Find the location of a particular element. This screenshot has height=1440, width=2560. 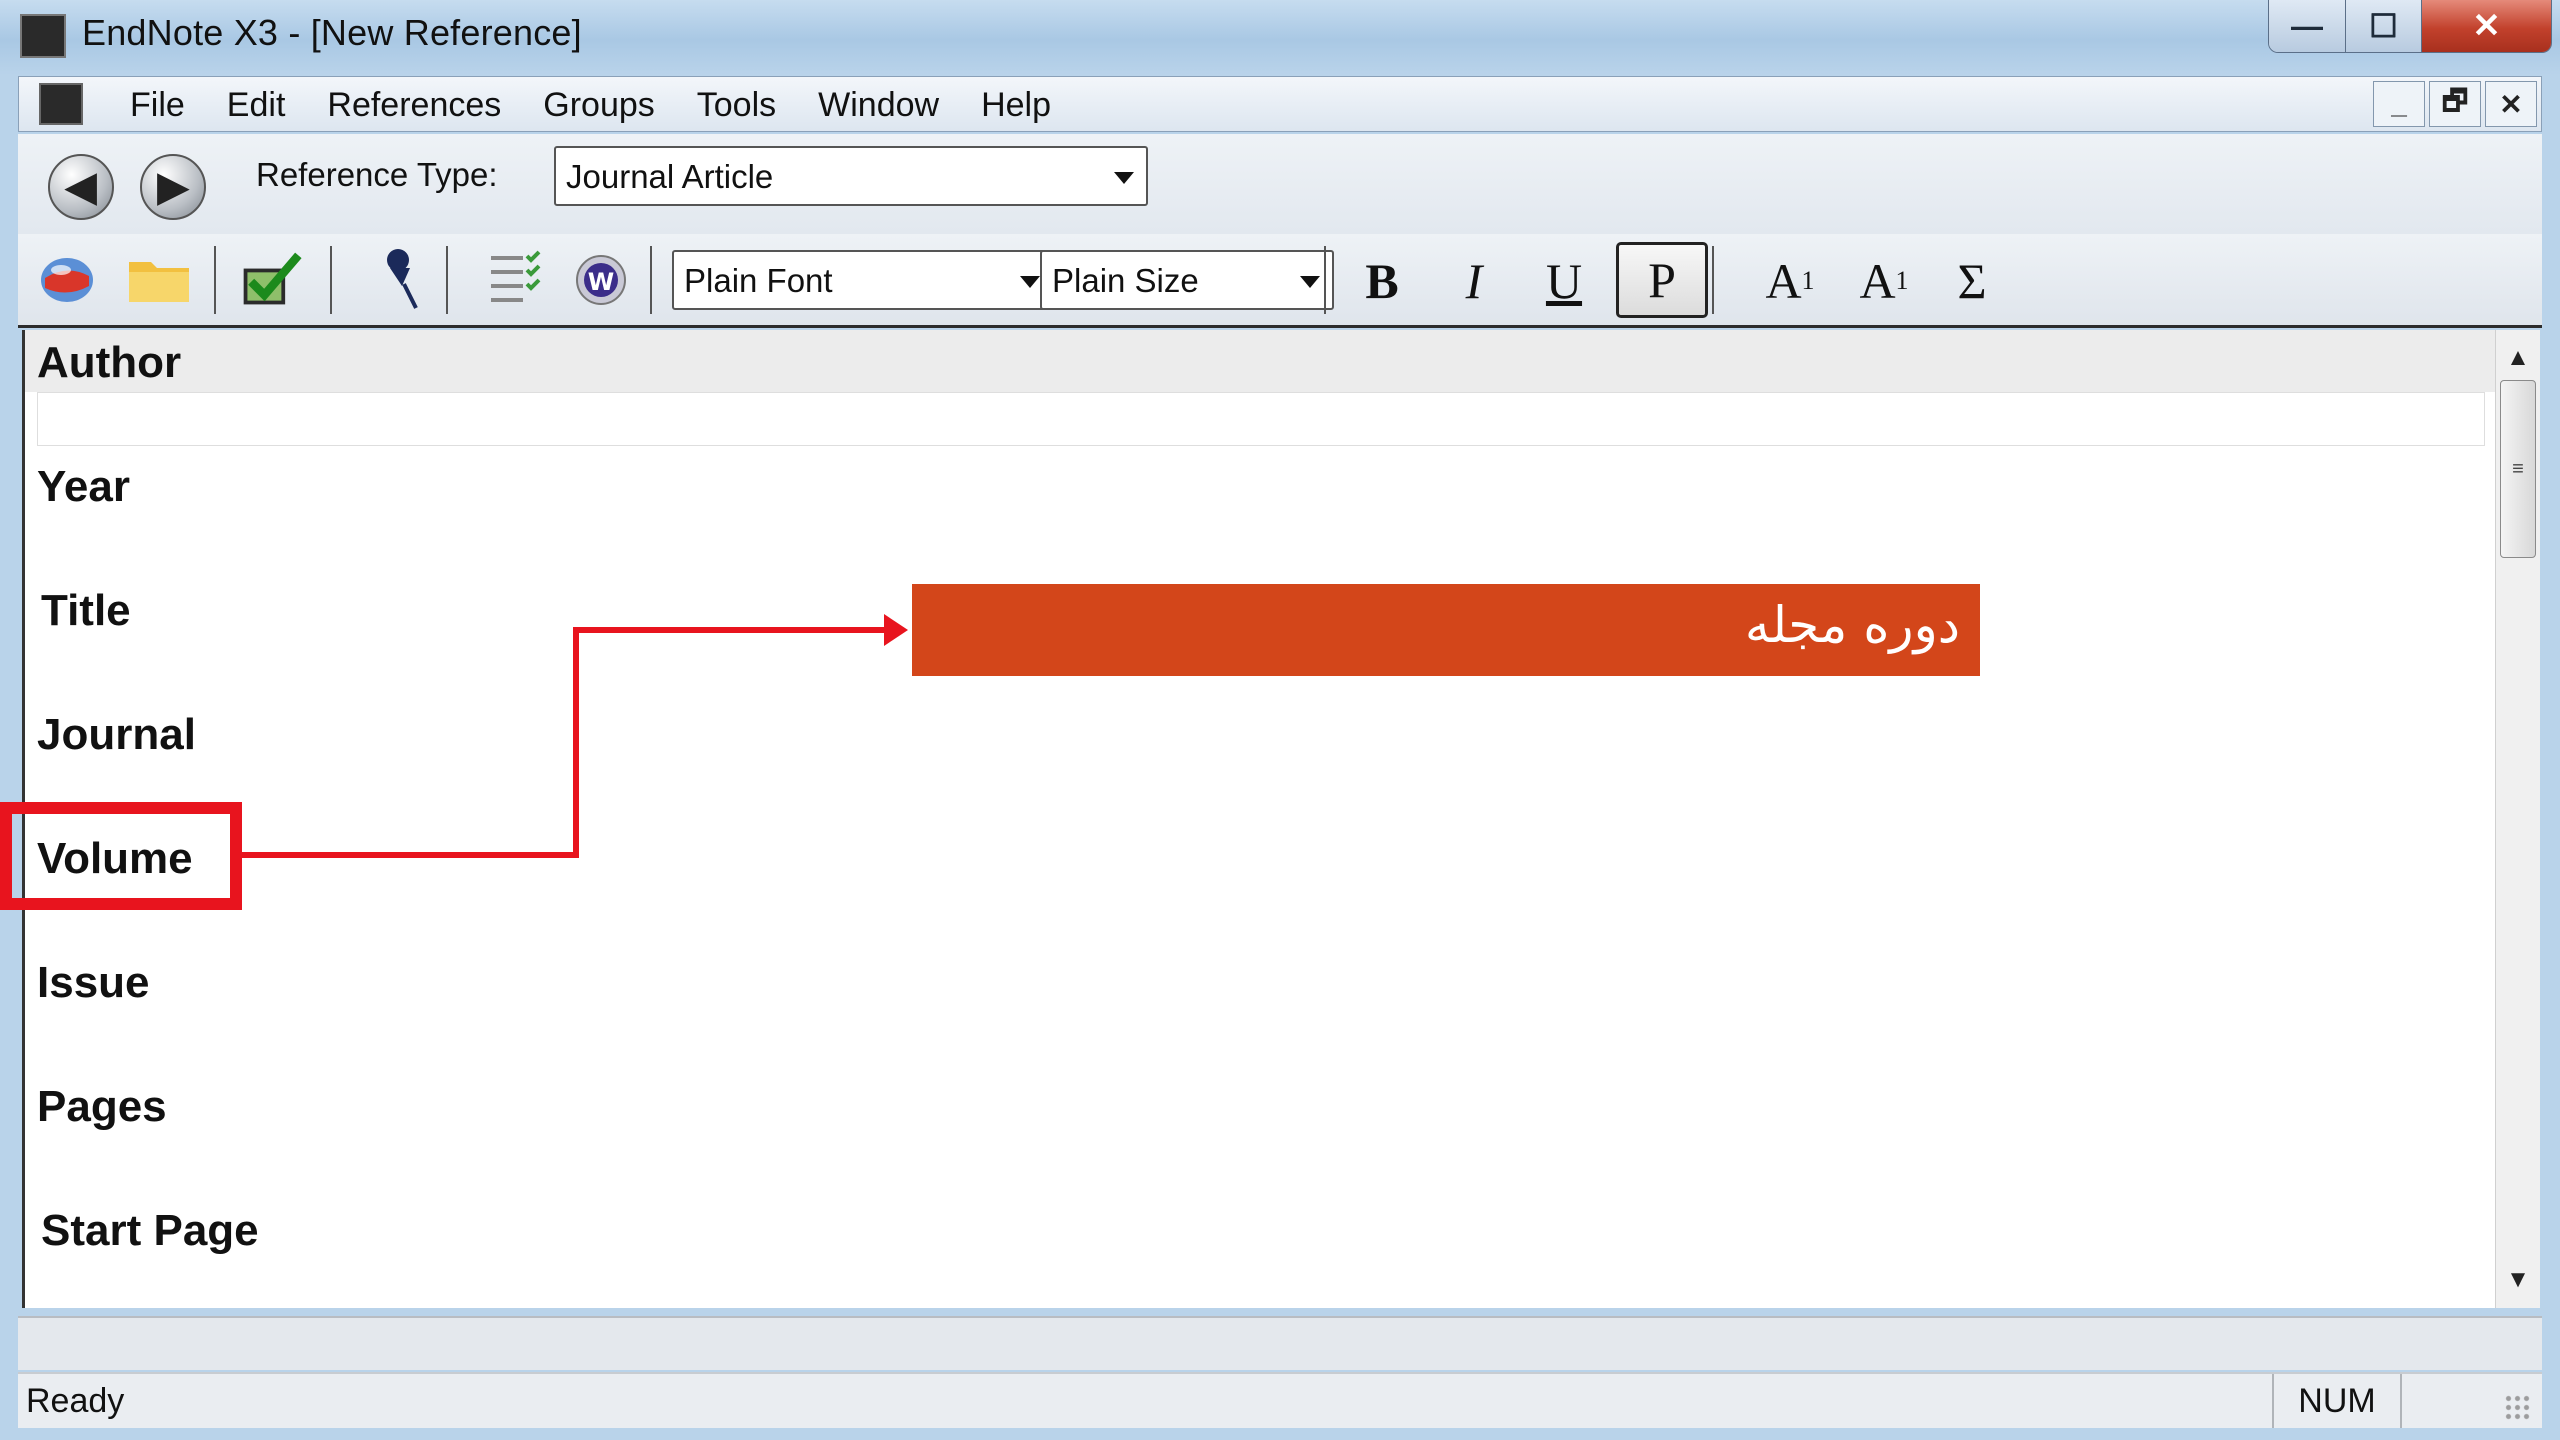

bold-button: B is located at coordinates (1382, 281).